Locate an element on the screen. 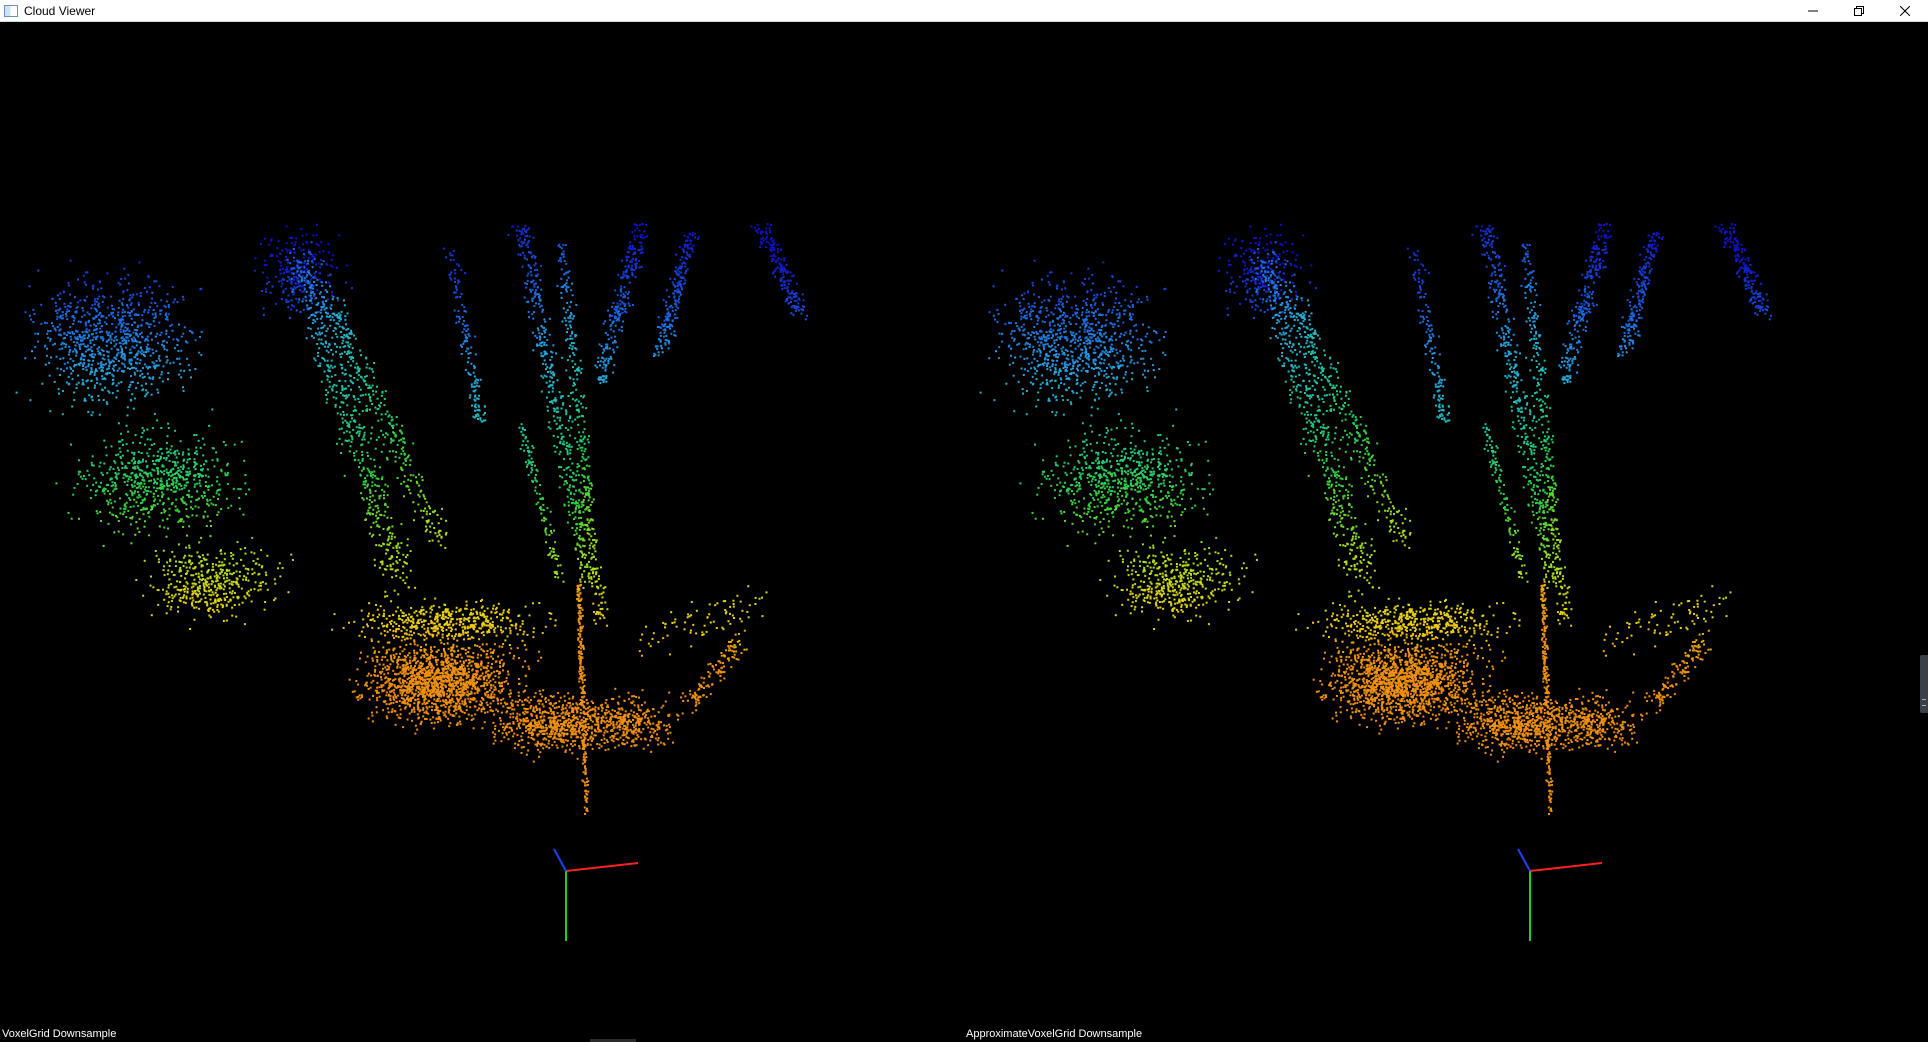 The height and width of the screenshot is (1042, 1928). window-controls is located at coordinates (1859, 11).